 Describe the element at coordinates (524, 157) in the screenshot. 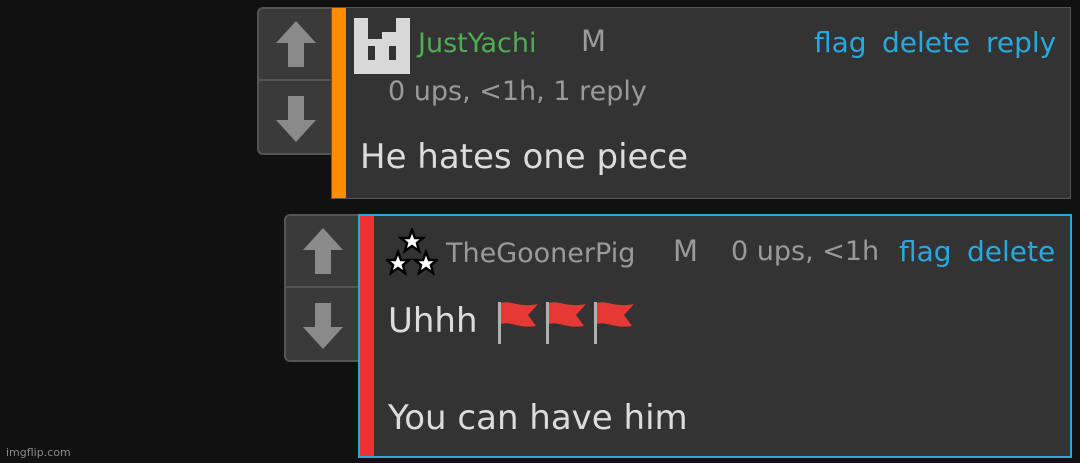

I see `comment-body: He hates one piece` at that location.